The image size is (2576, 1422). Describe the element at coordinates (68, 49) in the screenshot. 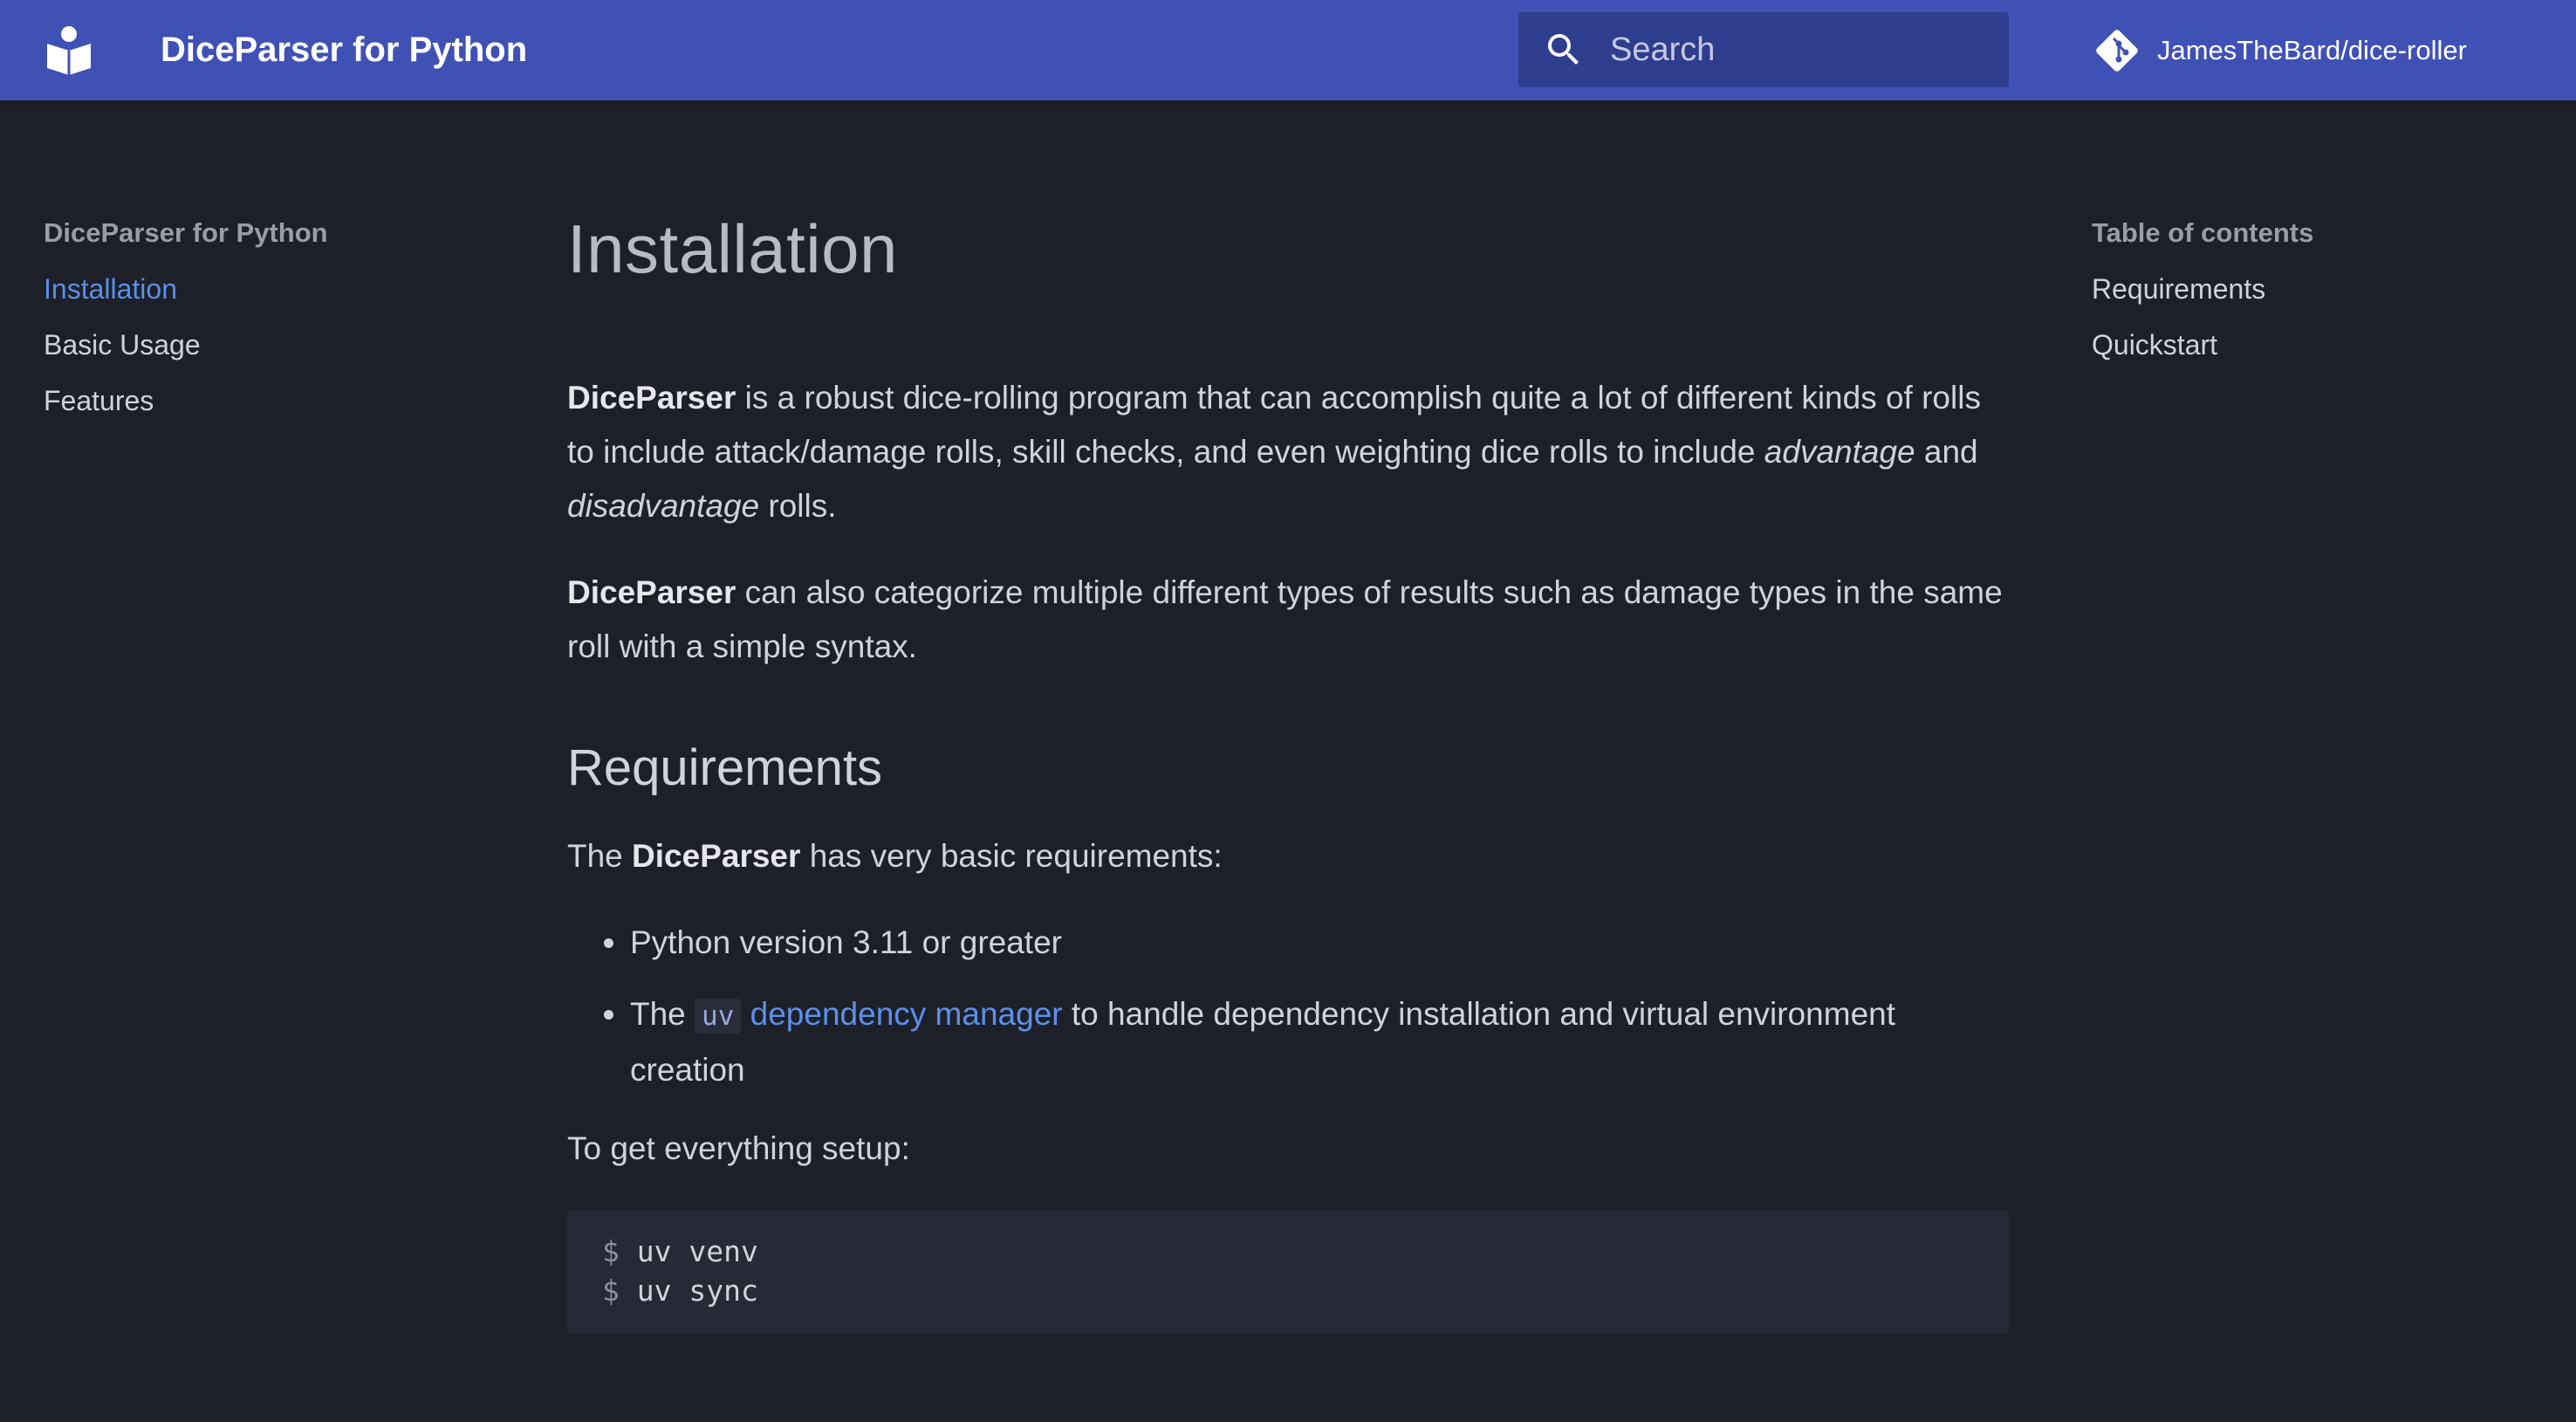

I see `book-reader-icon` at that location.